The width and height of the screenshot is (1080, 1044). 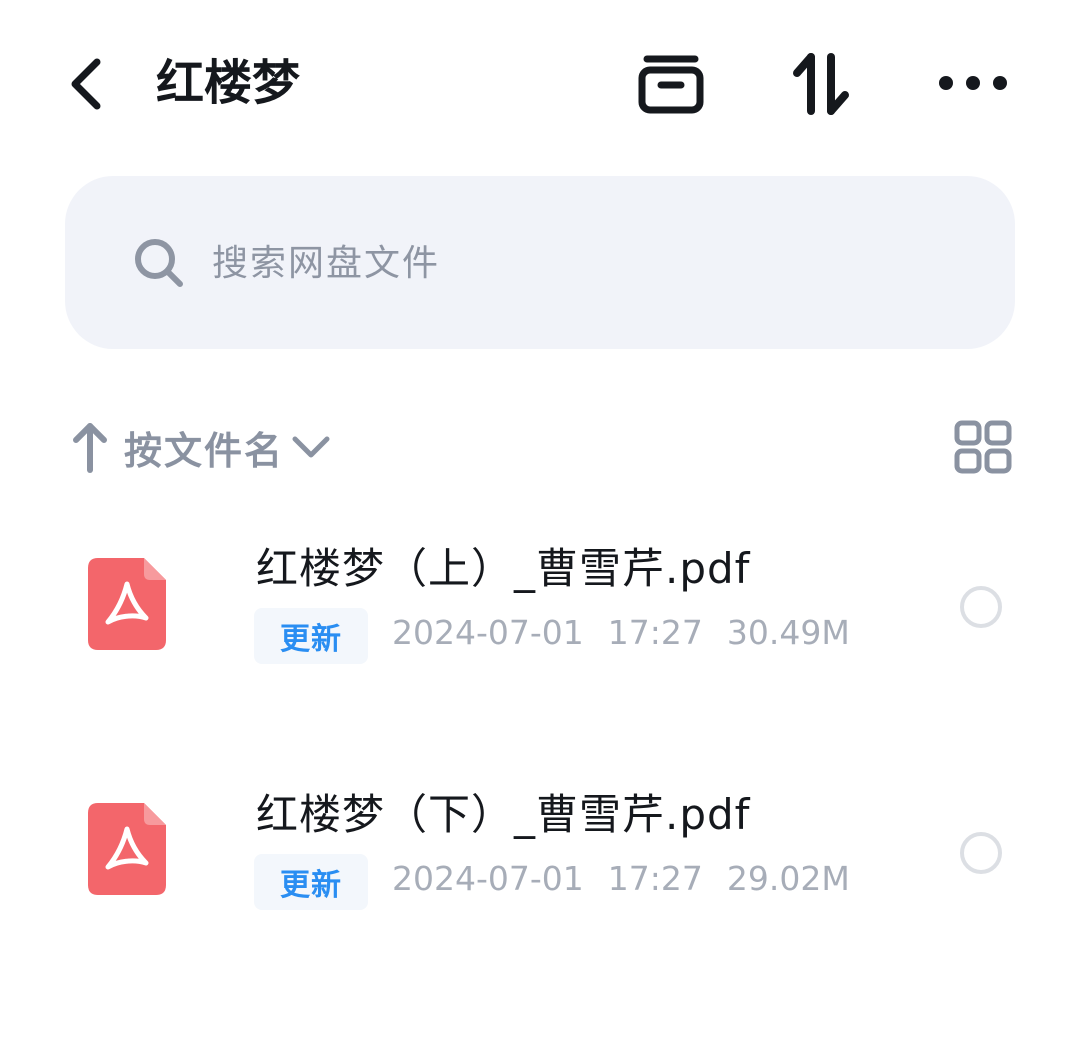 I want to click on grid-view-button, so click(x=983, y=447).